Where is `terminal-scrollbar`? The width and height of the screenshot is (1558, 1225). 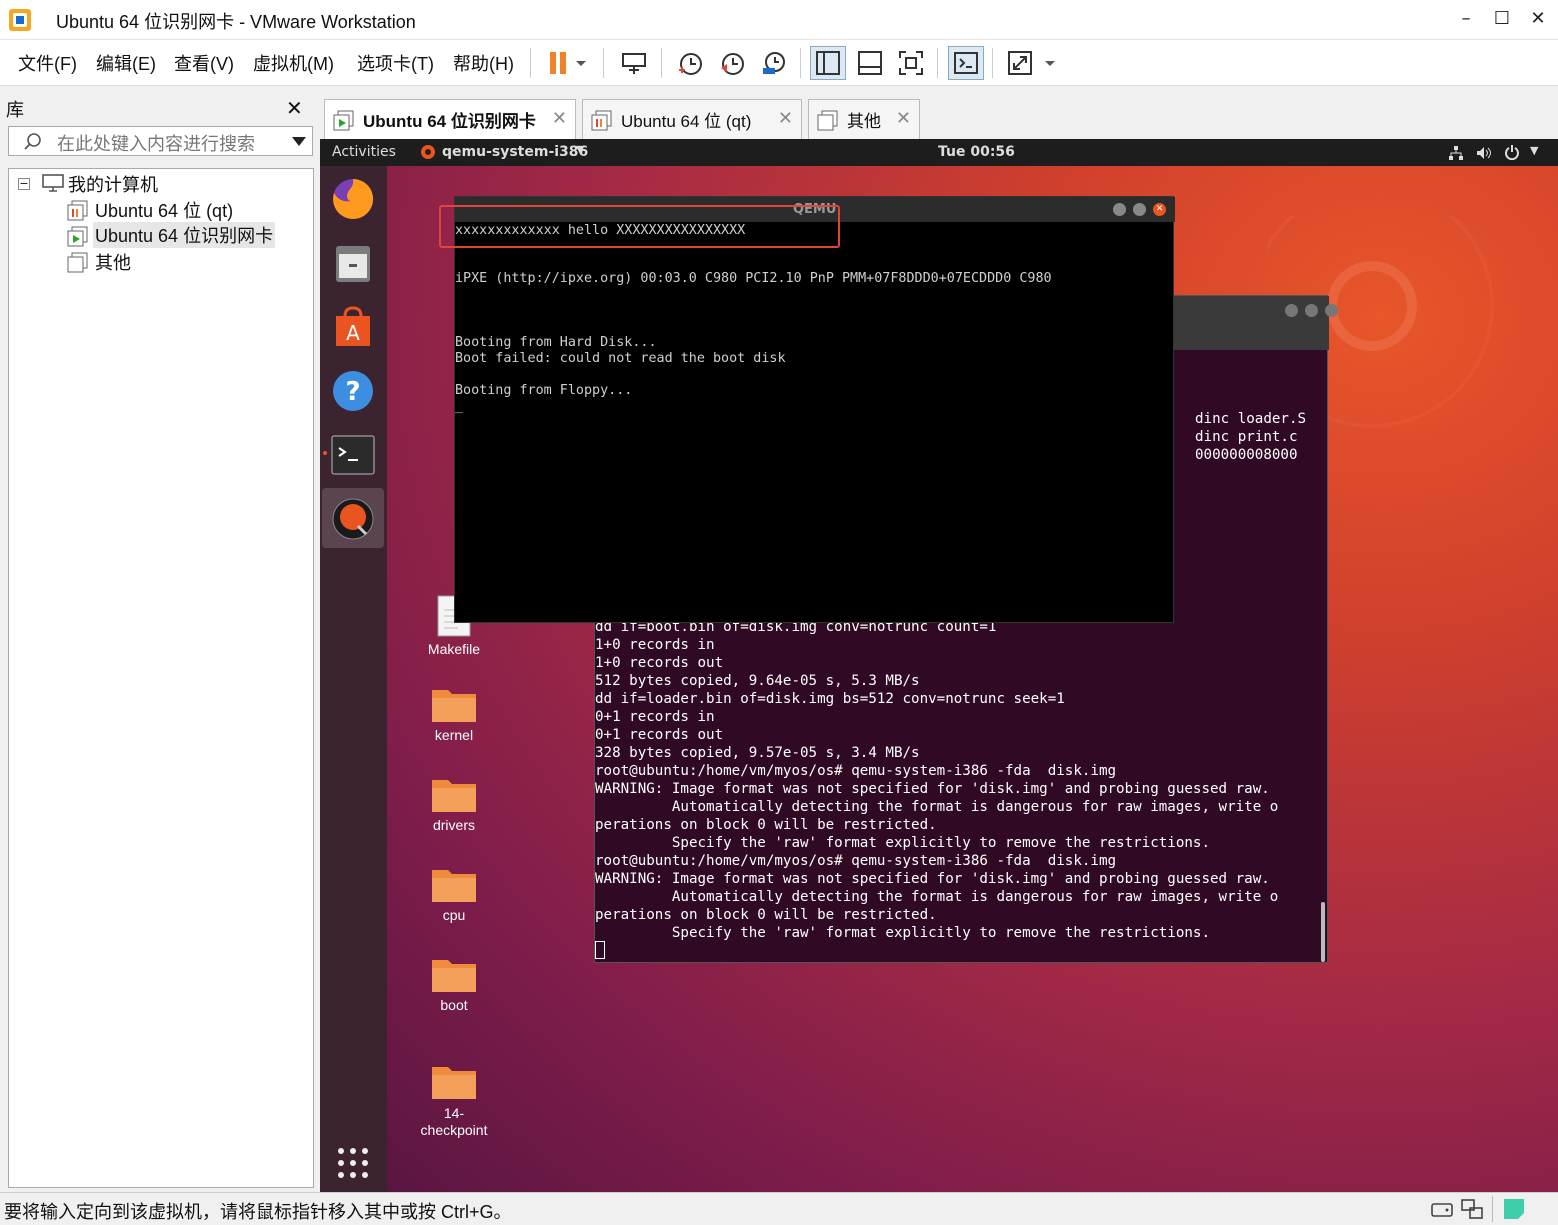
terminal-scrollbar is located at coordinates (1323, 932).